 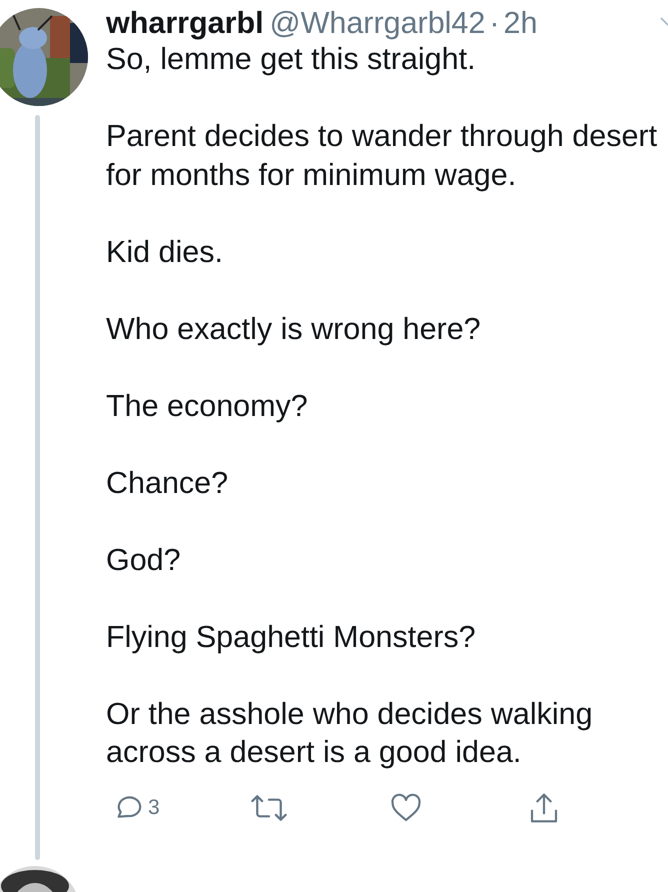 I want to click on user-name: wharrgarbl, so click(x=185, y=23).